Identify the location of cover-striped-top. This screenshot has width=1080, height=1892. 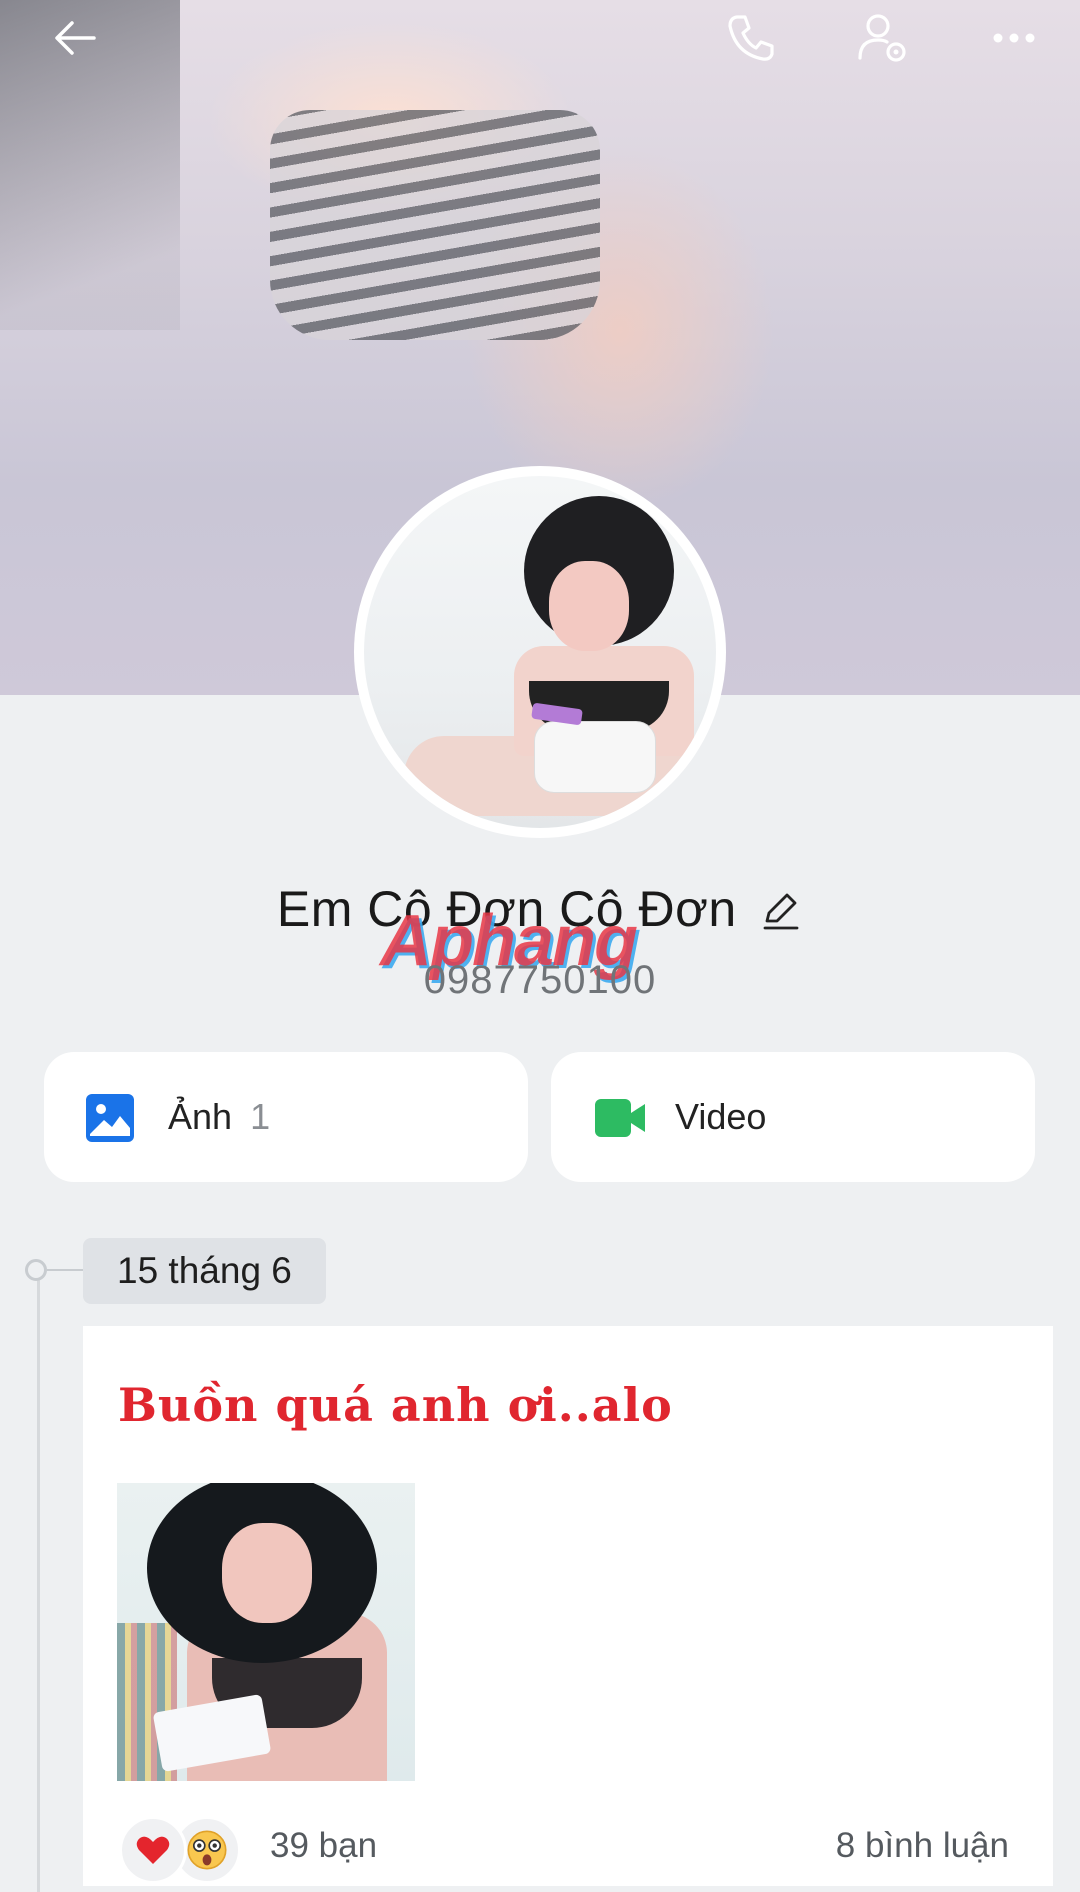
(435, 225).